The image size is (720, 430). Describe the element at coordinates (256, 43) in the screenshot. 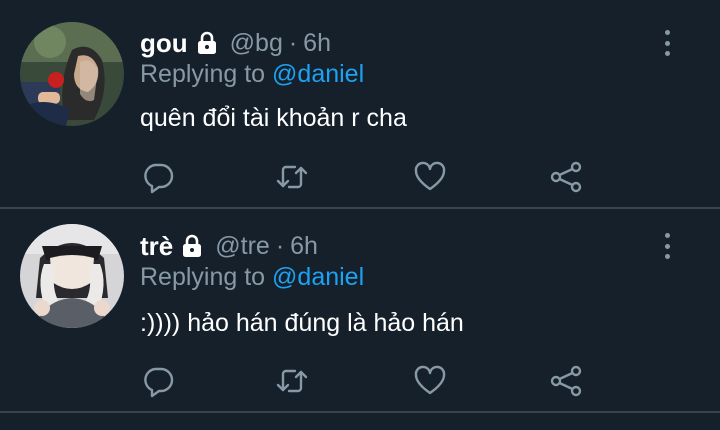

I see `user-handle: @bg` at that location.